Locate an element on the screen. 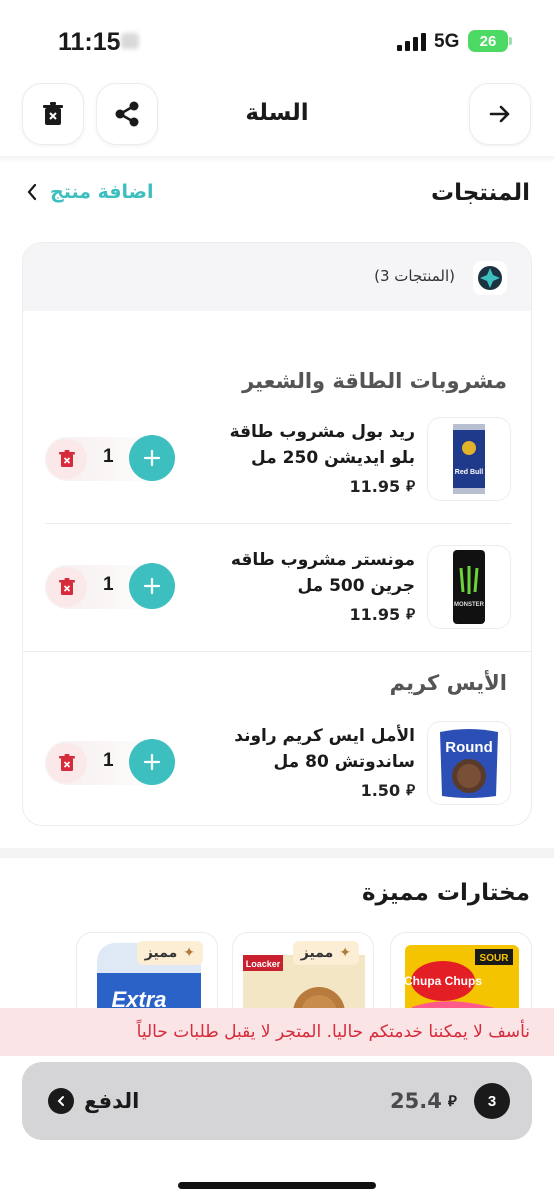  product-price: 1.50 ⃁ is located at coordinates (388, 790).